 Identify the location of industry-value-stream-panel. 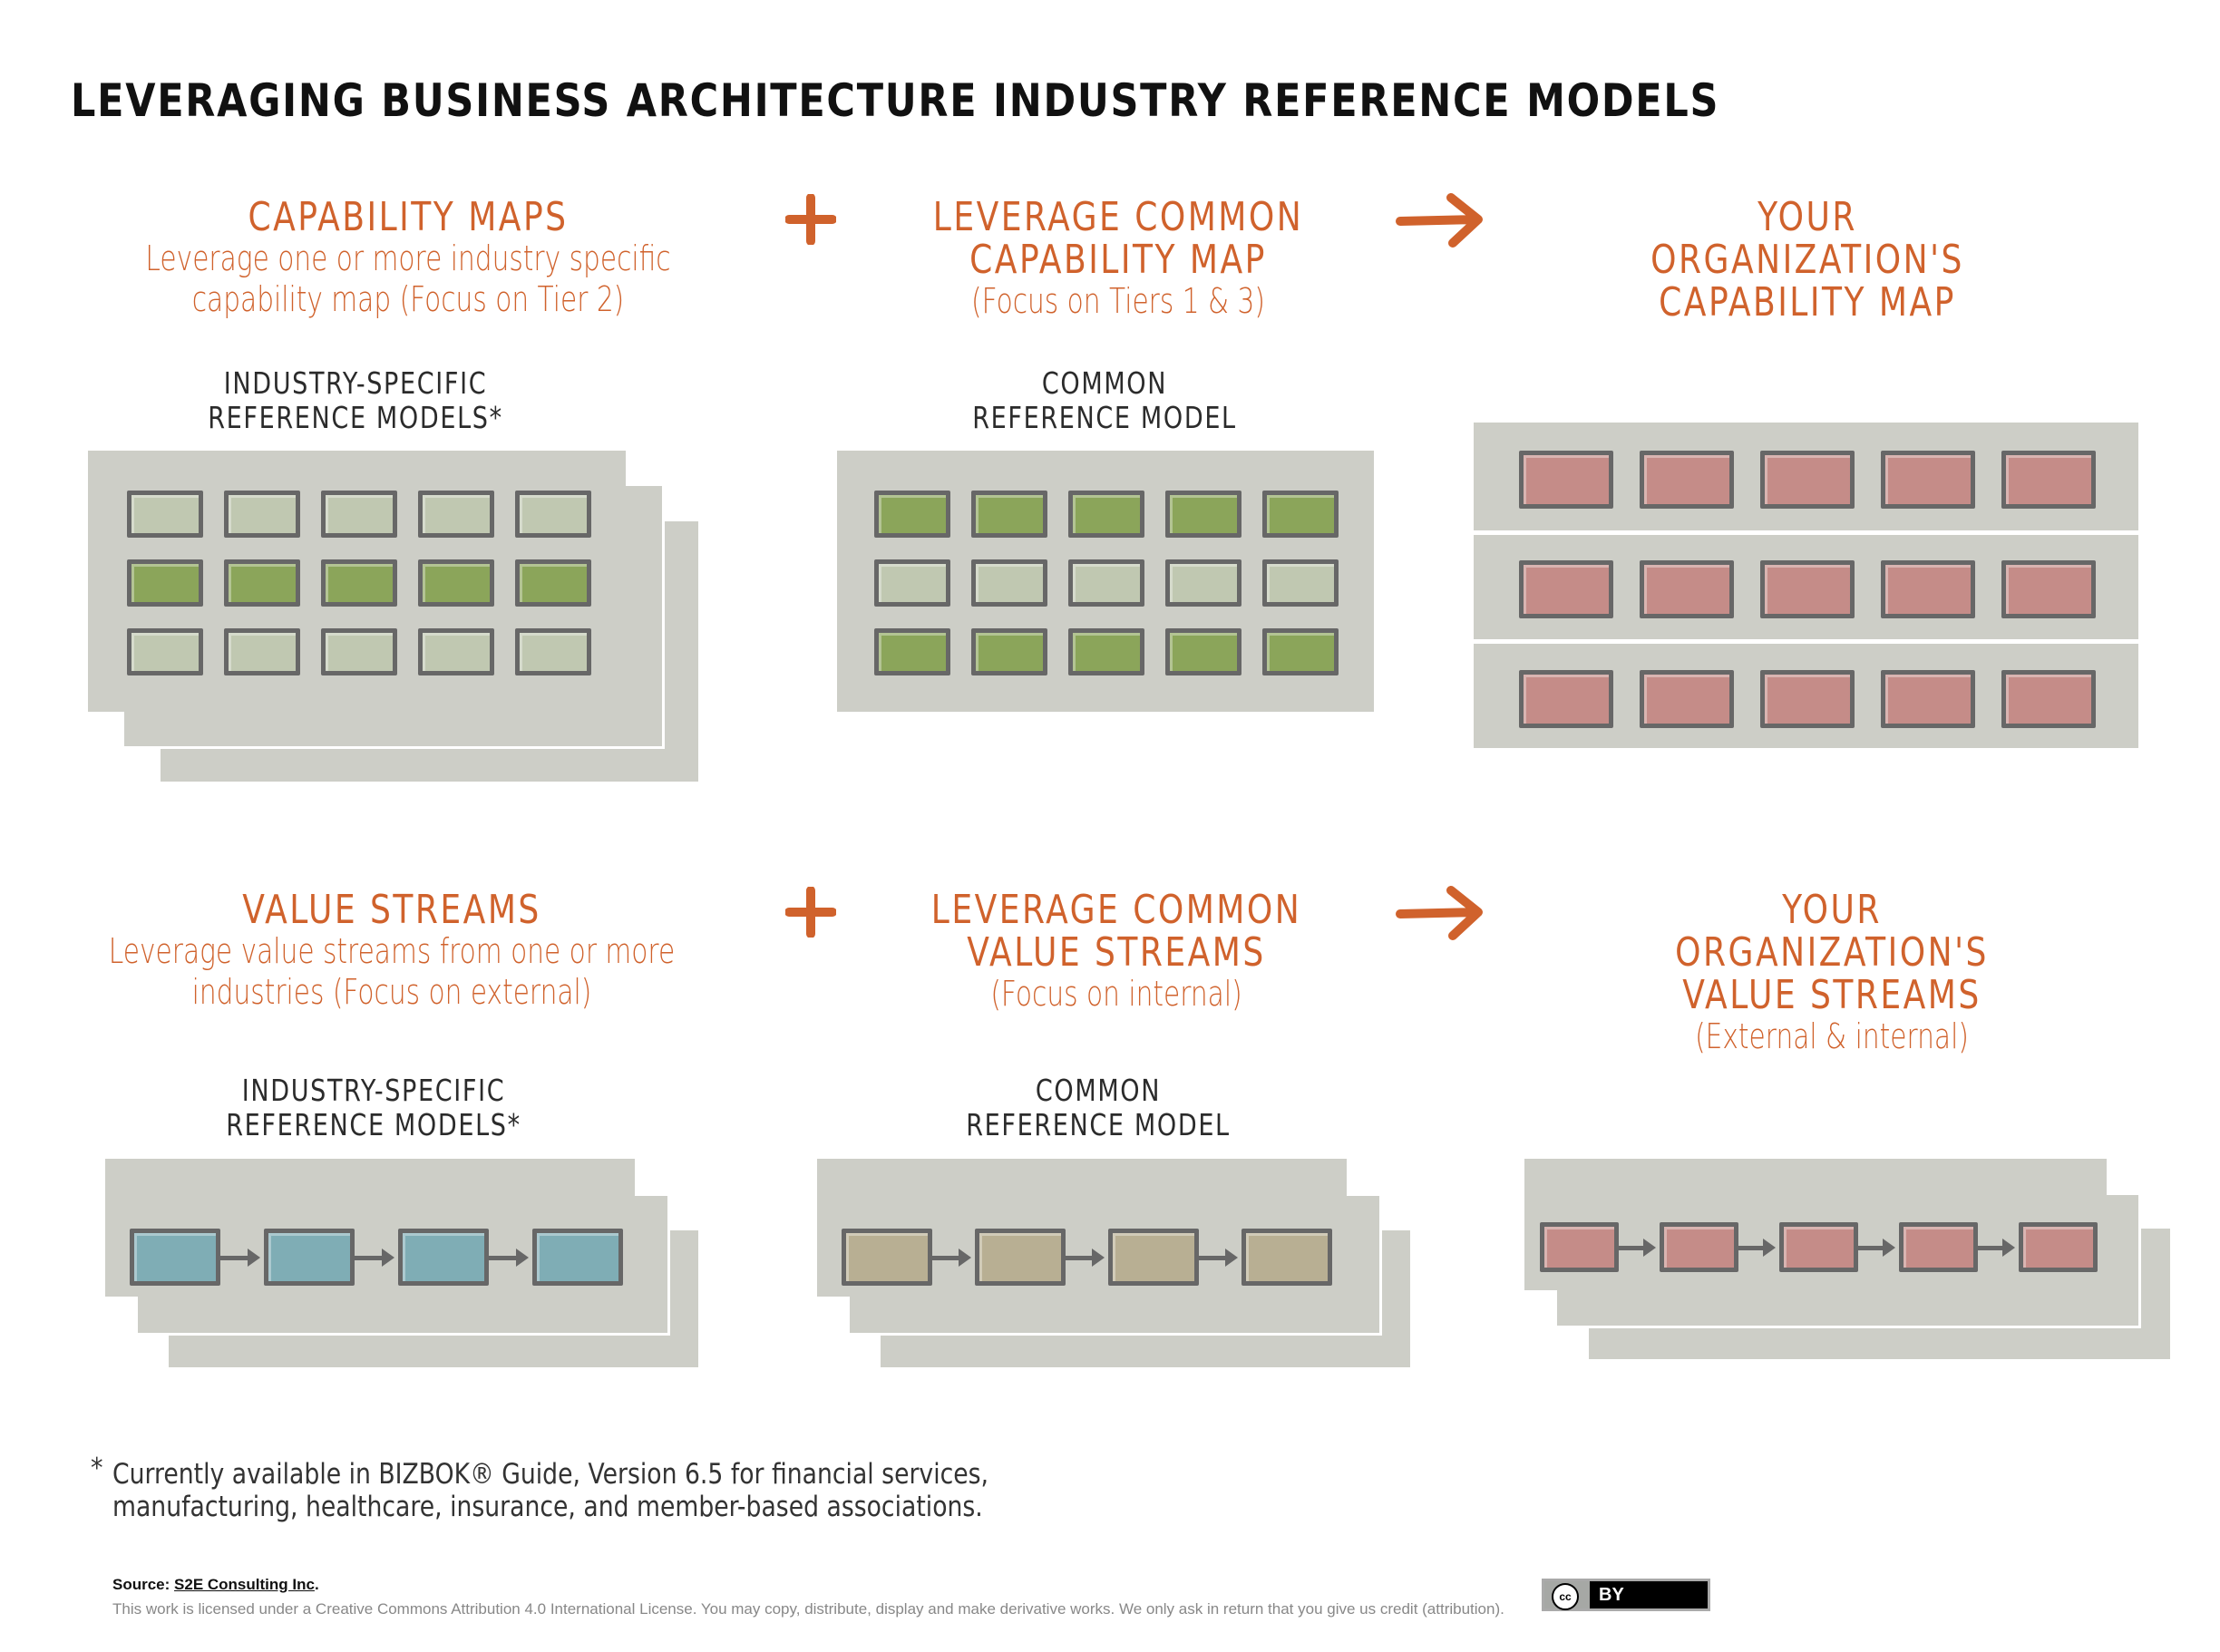
(370, 1228).